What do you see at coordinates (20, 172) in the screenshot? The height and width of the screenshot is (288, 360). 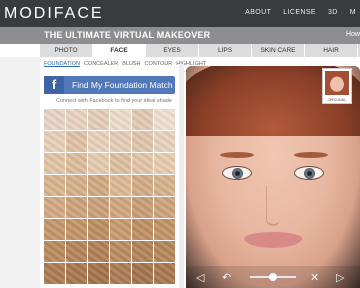 I see `left-sidebar-strip` at bounding box center [20, 172].